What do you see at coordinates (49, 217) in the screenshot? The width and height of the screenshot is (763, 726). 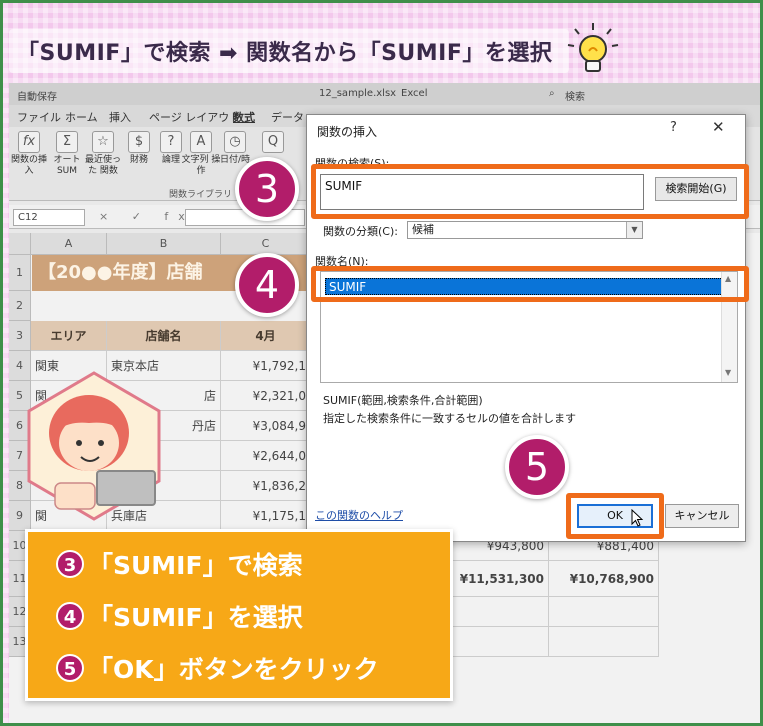 I see `name-box: C12` at bounding box center [49, 217].